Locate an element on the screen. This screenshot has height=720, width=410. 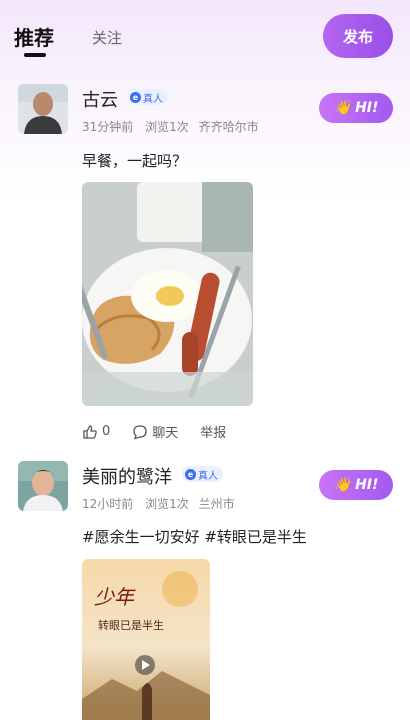
post-meta: 12小时前 浏览1次 兰州市 is located at coordinates (158, 503).